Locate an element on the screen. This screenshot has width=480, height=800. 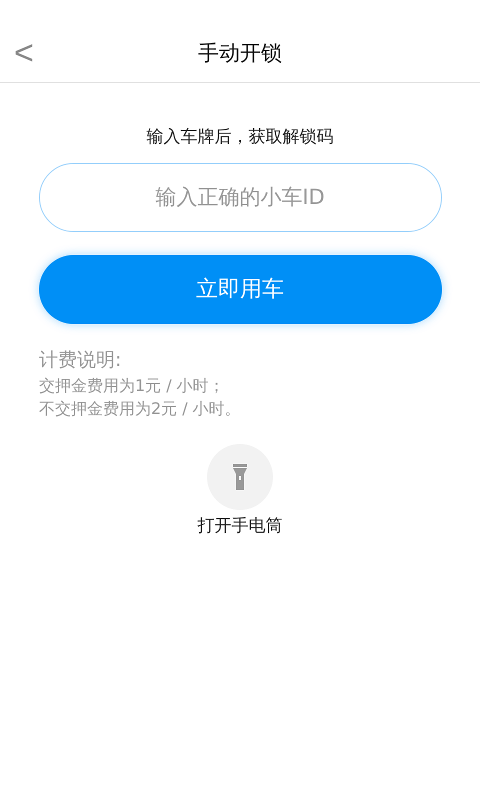
flashlight-icon is located at coordinates (240, 477).